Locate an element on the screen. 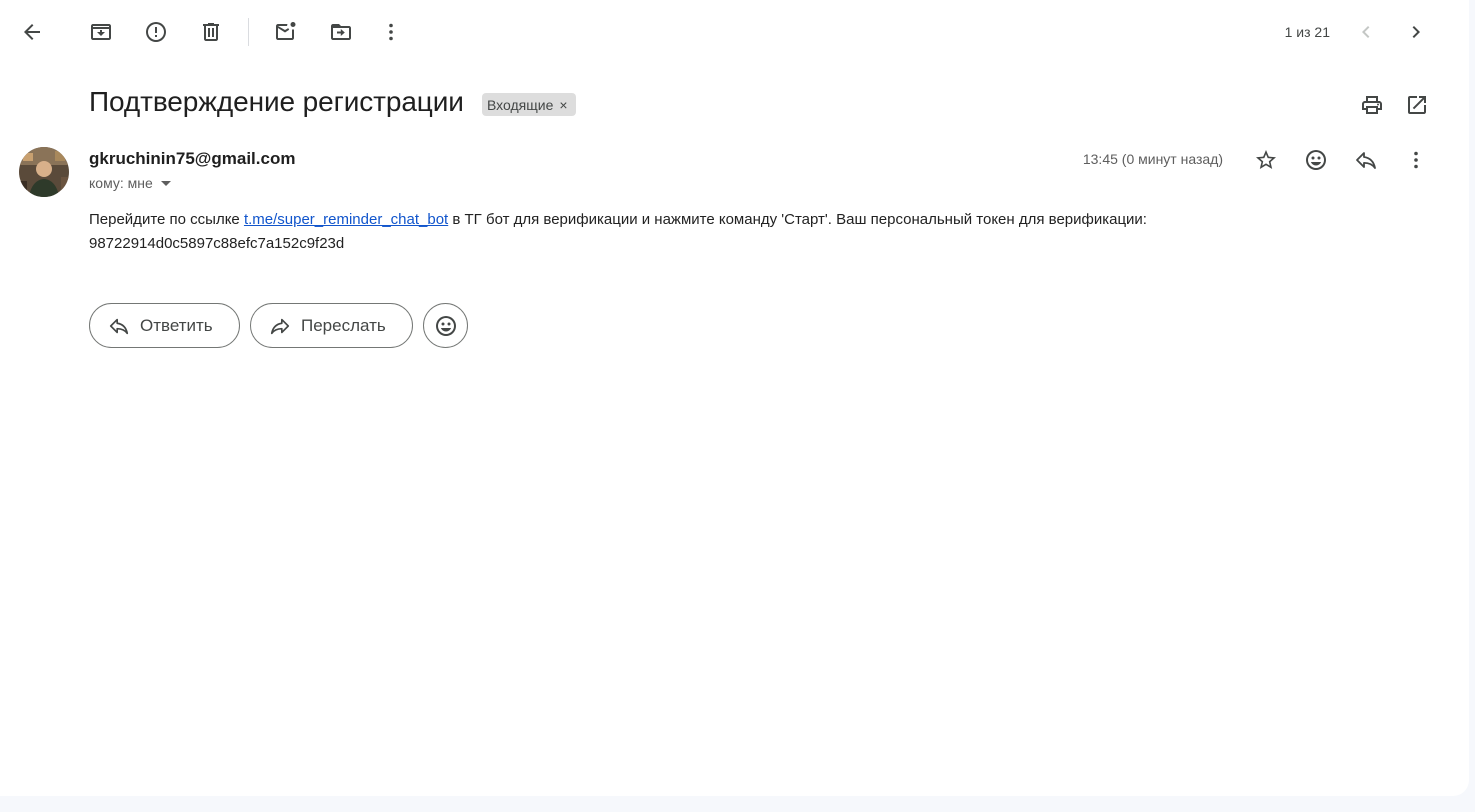 The width and height of the screenshot is (1475, 812). print-all-button is located at coordinates (1372, 105).